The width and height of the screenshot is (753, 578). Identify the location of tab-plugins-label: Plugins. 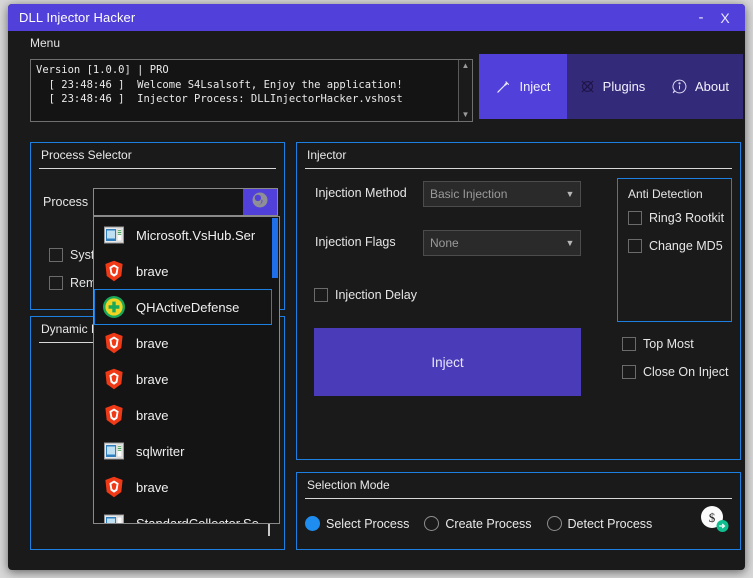
(624, 86).